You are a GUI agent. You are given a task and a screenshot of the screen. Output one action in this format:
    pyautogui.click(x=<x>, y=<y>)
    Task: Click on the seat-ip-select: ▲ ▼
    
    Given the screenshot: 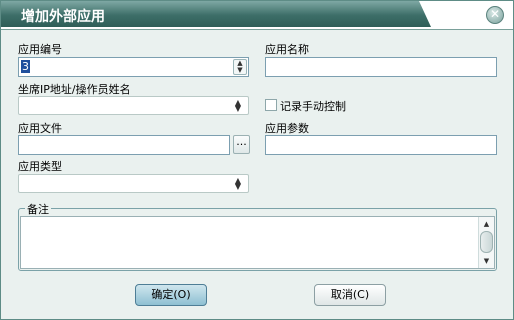 What is the action you would take?
    pyautogui.click(x=133, y=105)
    